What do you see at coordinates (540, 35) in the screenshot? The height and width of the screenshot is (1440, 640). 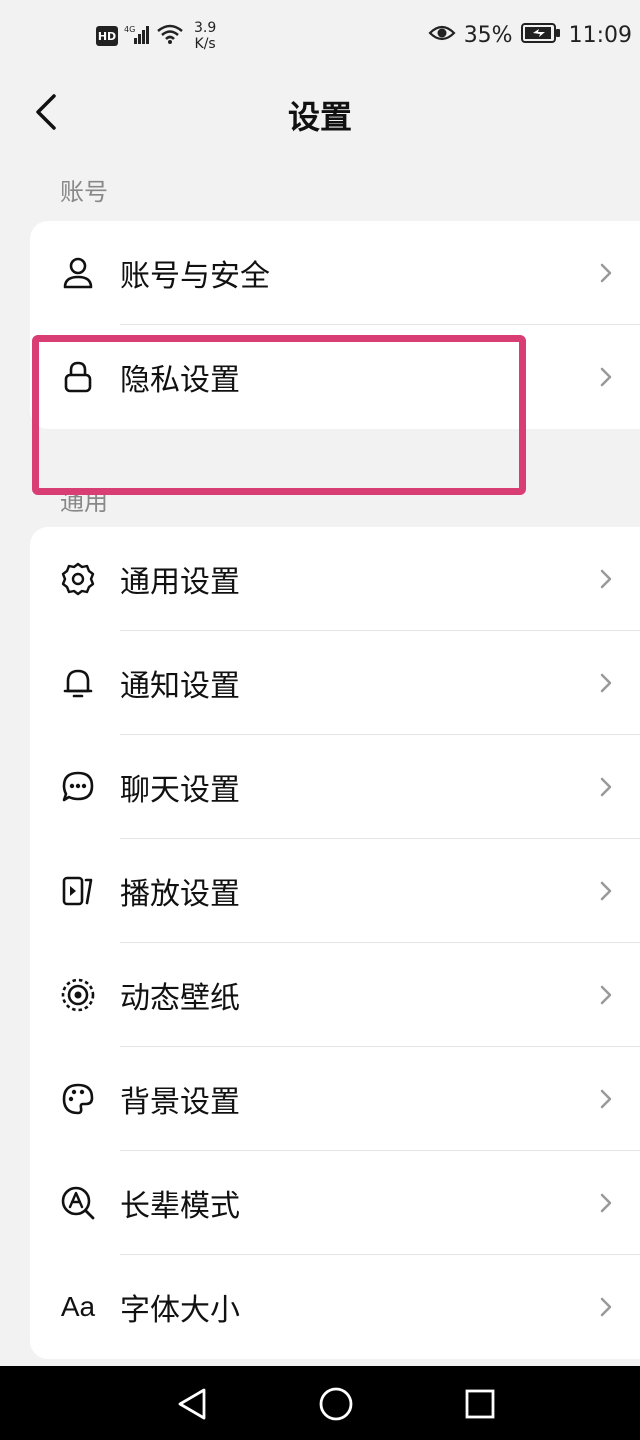 I see `battery-icon` at bounding box center [540, 35].